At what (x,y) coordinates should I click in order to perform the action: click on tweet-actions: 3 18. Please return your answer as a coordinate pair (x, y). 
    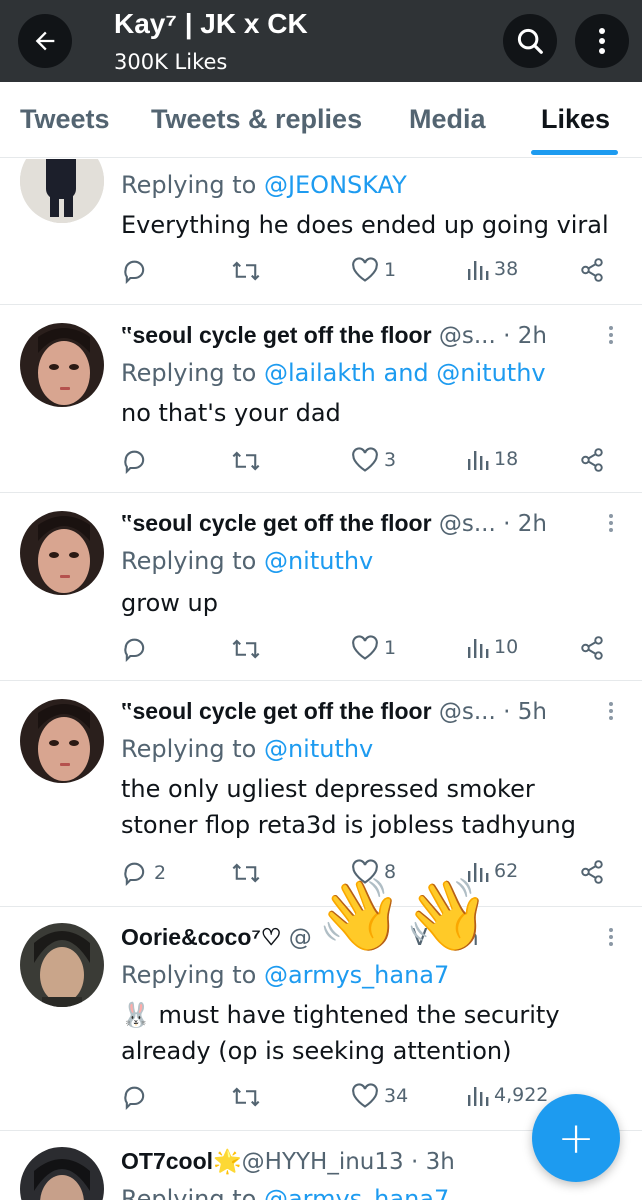
    Looking at the image, I should click on (371, 462).